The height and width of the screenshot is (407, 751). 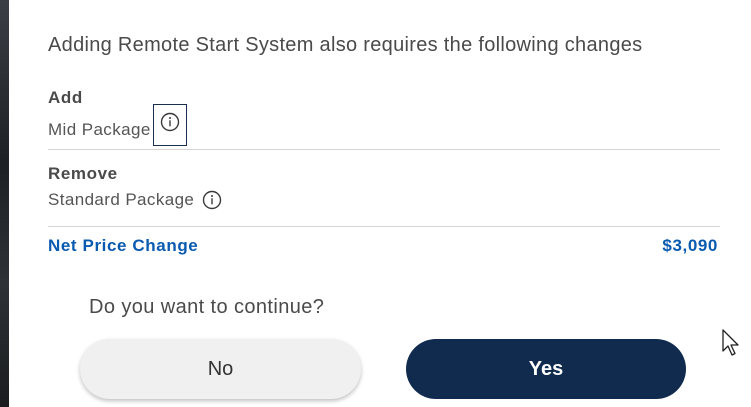 I want to click on add-item-label: Mid Package, so click(x=99, y=129).